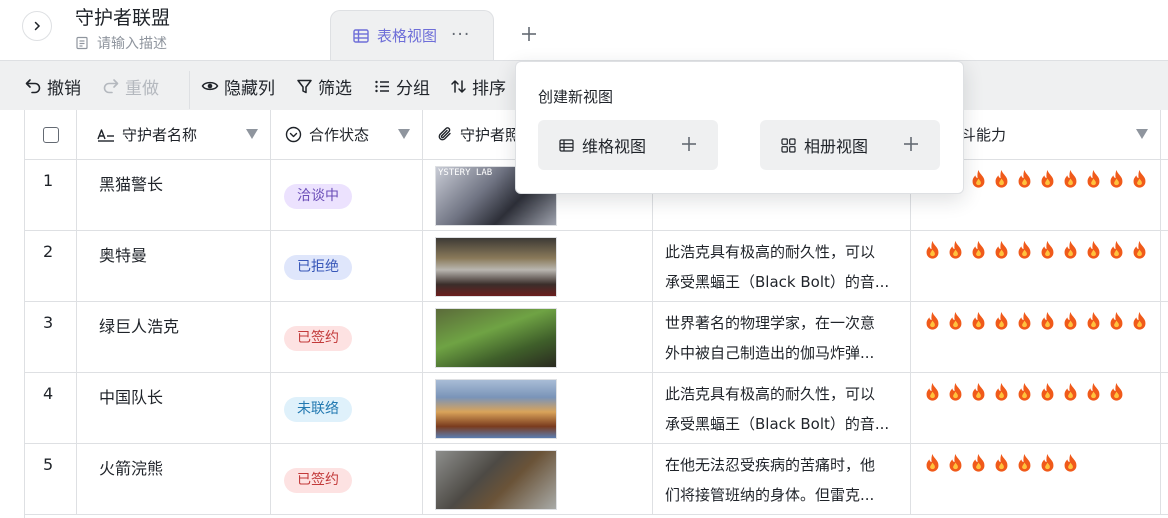 The height and width of the screenshot is (518, 1168). I want to click on row-index-cell: 3, so click(51, 337).